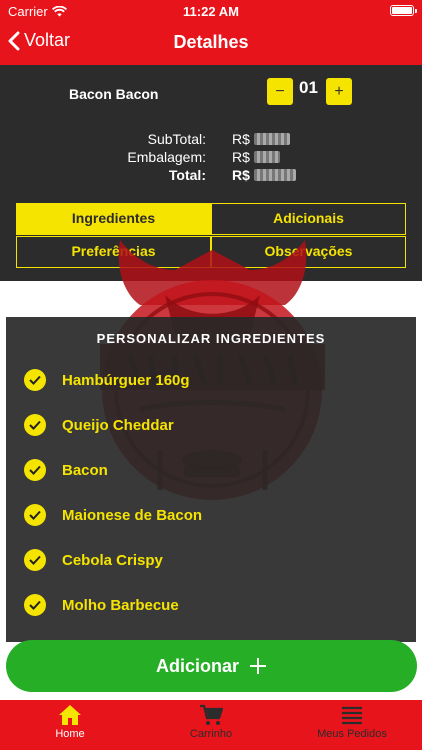  I want to click on tabbar-home-label: Home, so click(70, 734).